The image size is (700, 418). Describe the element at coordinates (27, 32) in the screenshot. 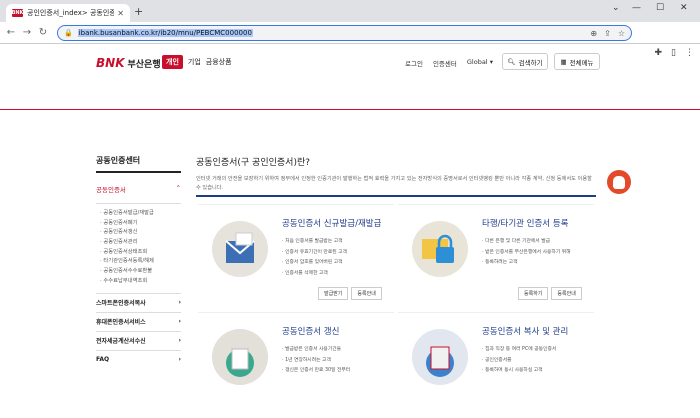

I see `forward-icon: →` at that location.